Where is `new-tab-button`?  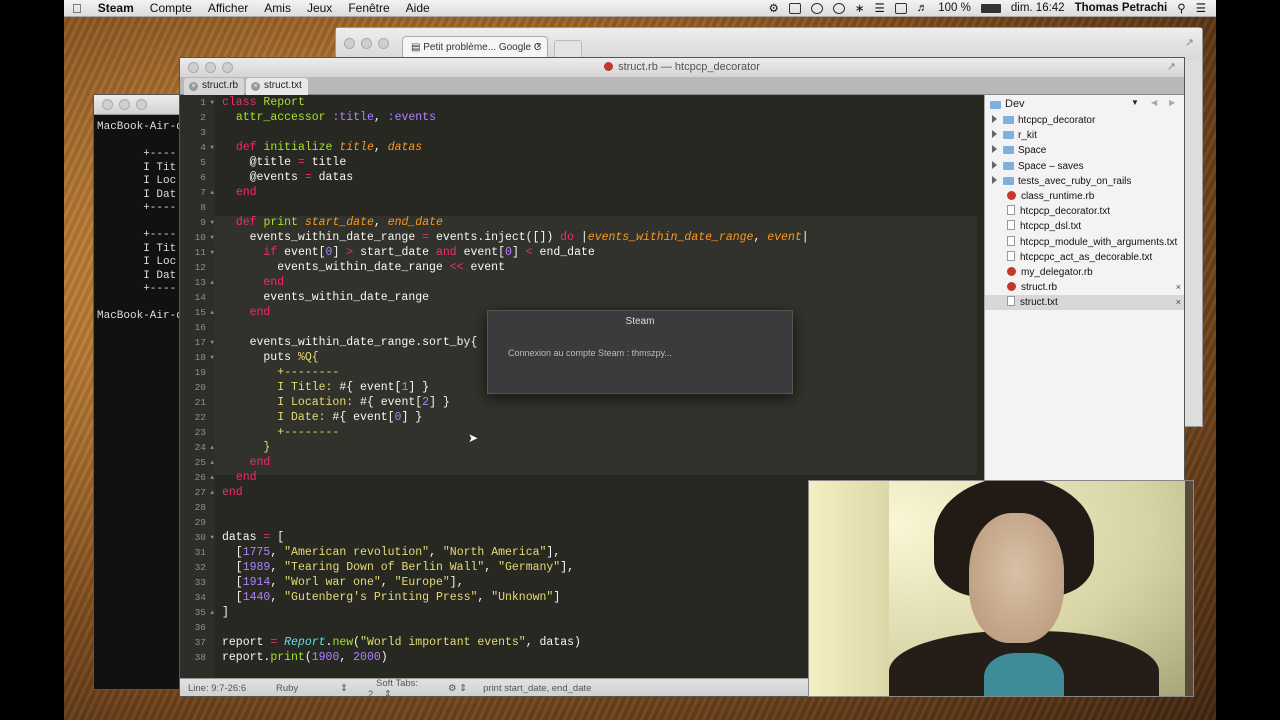
new-tab-button is located at coordinates (568, 49).